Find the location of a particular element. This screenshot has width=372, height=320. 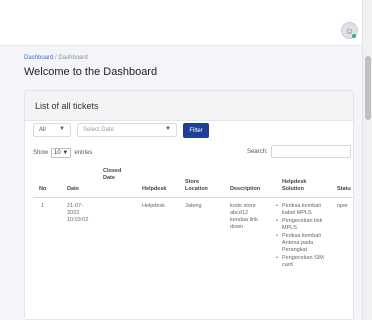

cell-description: kode store abcd12 kendaa link down is located at coordinates (244, 217).